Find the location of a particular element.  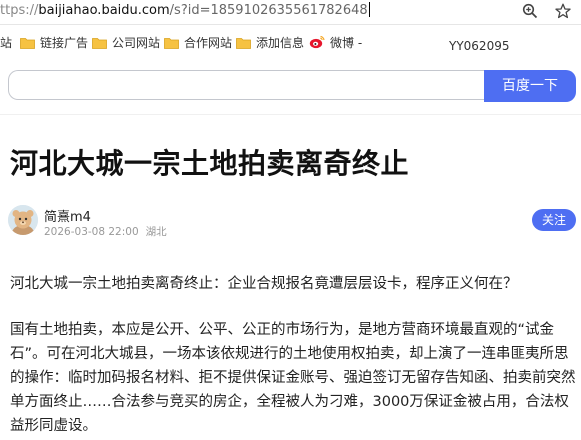

bookmark-label: 合作网站 is located at coordinates (208, 43).